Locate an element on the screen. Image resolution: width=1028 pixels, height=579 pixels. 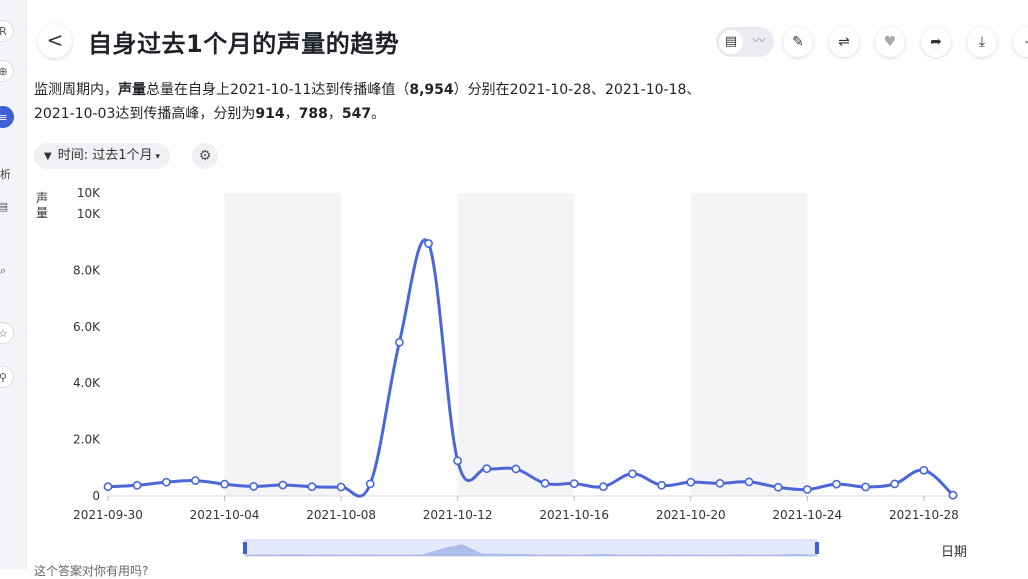
x-tick-label: 2021-09-30 is located at coordinates (108, 515).